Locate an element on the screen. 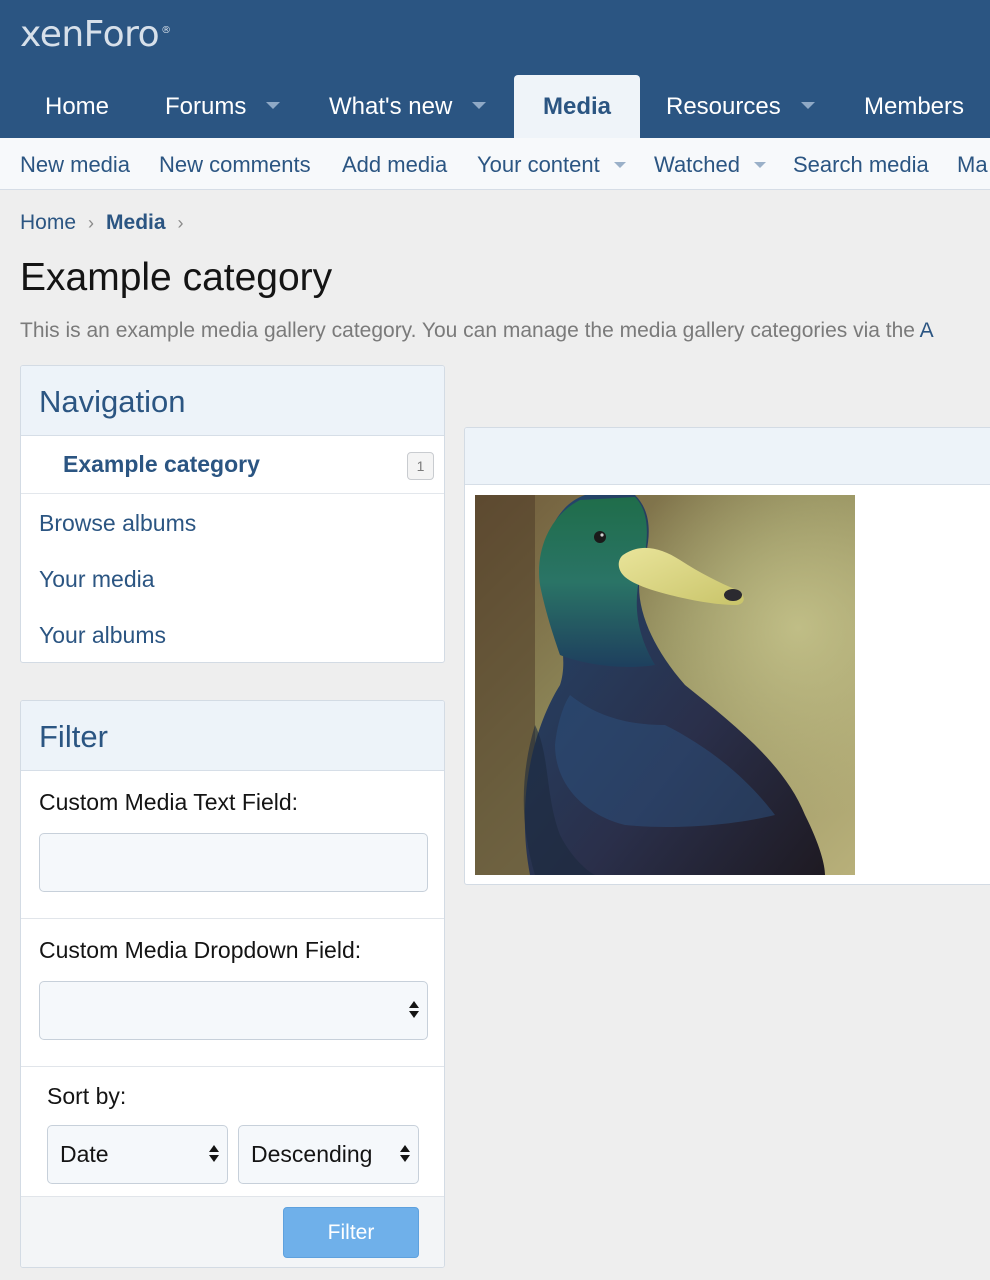  breadcrumb: Home › Media › is located at coordinates (108, 223).